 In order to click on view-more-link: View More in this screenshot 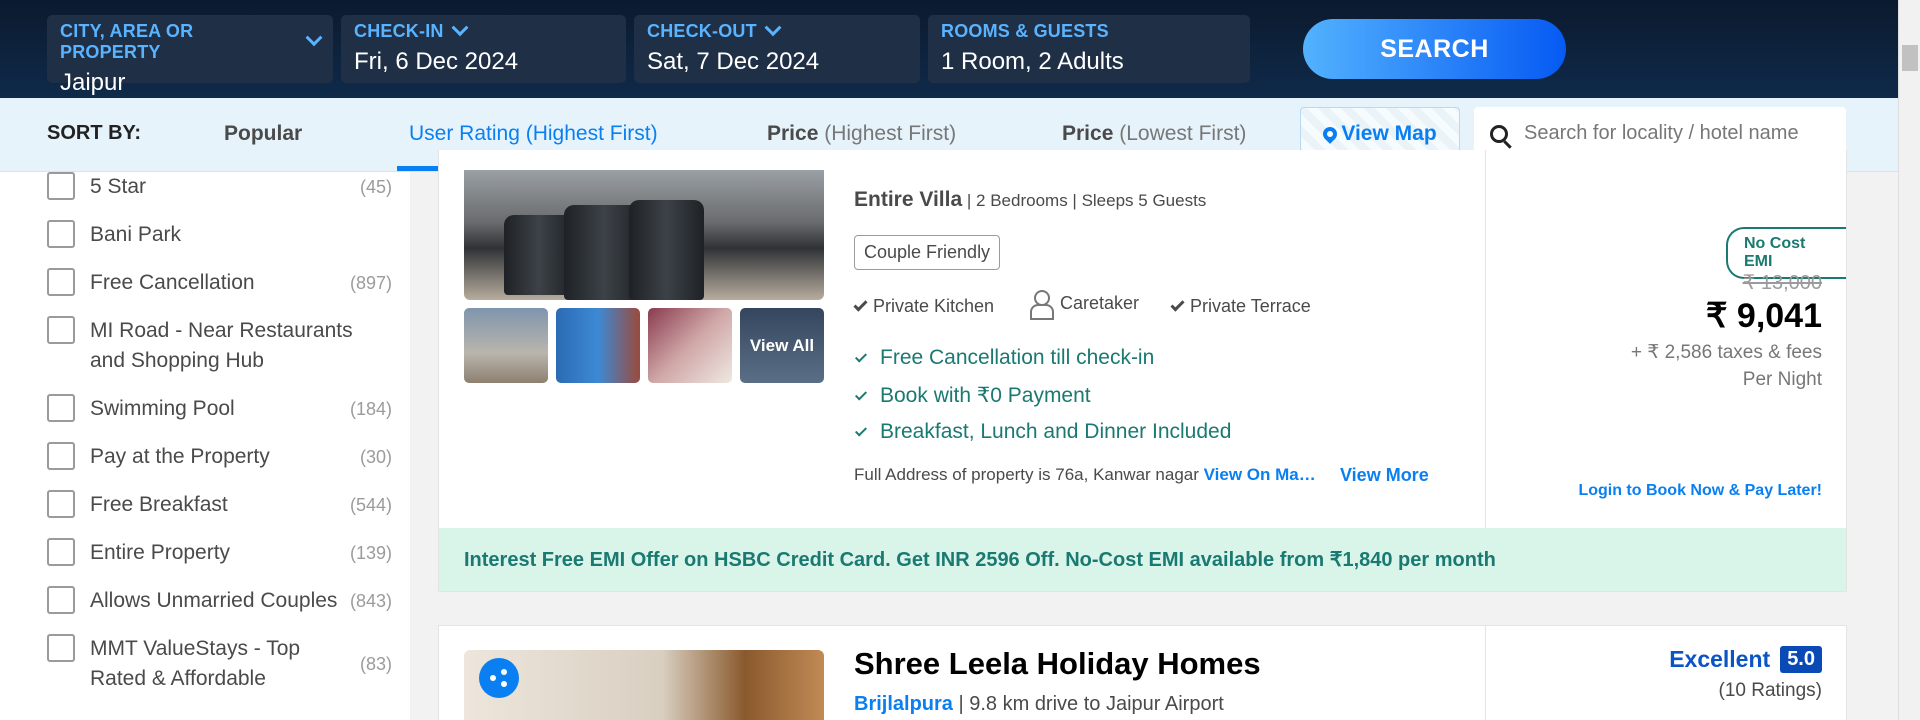, I will do `click(1384, 475)`.